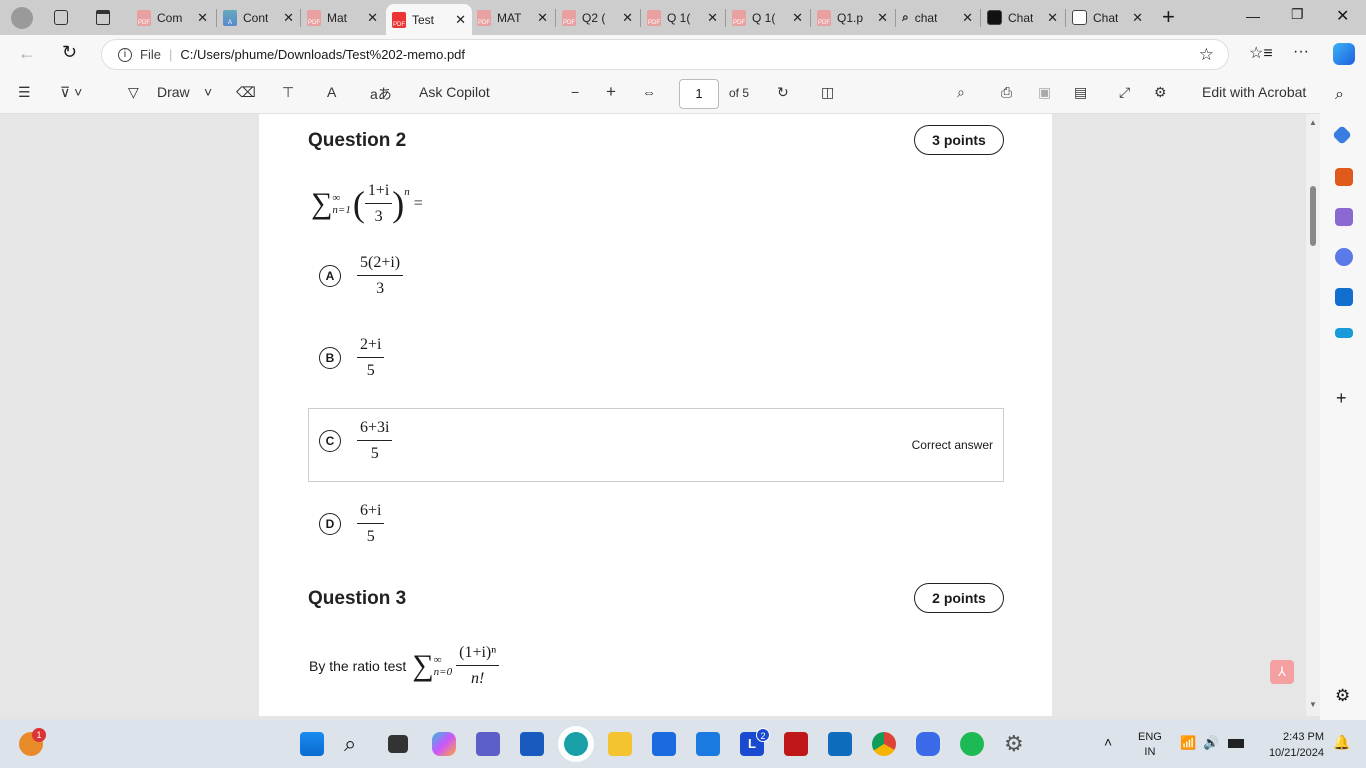 Image resolution: width=1366 pixels, height=768 pixels. I want to click on games-icon, so click(1344, 217).